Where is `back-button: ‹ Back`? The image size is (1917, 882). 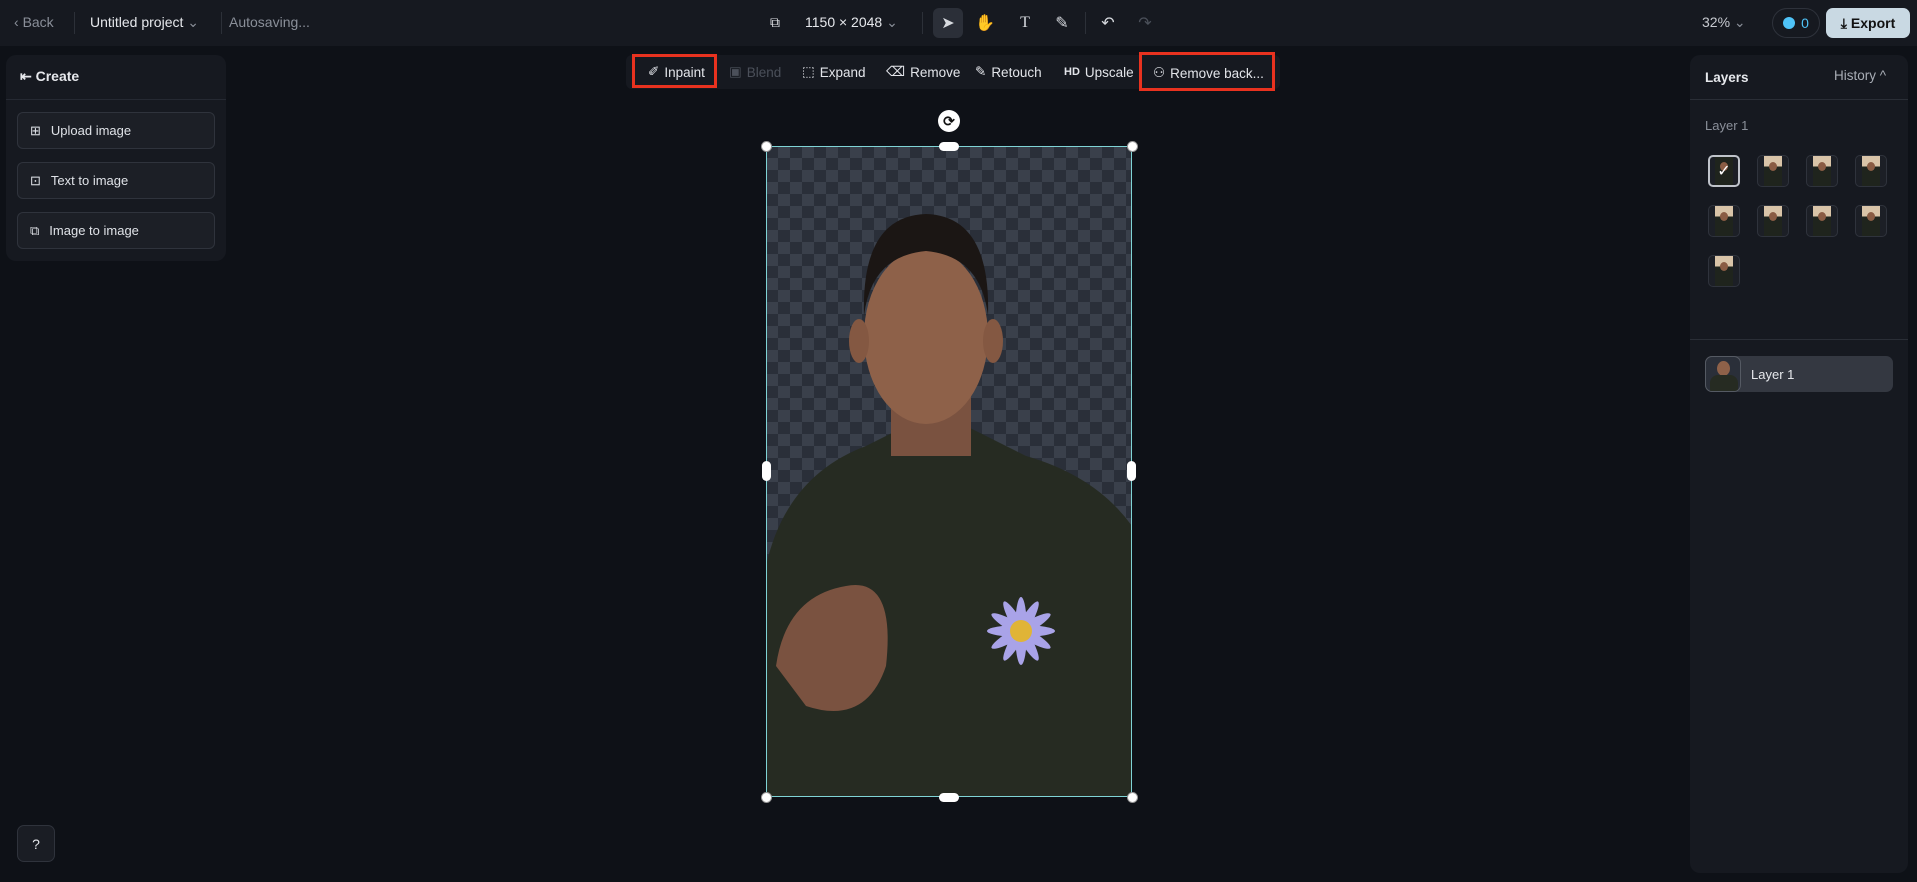 back-button: ‹ Back is located at coordinates (34, 22).